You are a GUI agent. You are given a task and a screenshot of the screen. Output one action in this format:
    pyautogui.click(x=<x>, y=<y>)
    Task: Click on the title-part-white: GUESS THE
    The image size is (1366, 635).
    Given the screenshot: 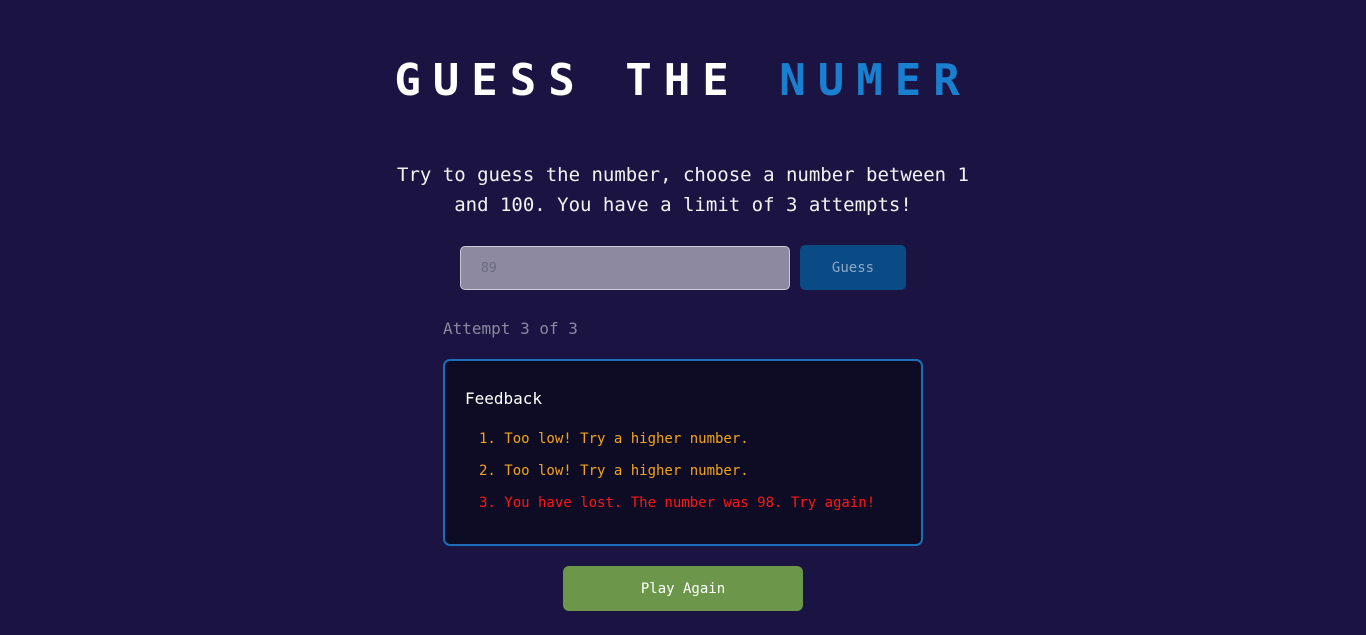 What is the action you would take?
    pyautogui.click(x=567, y=80)
    